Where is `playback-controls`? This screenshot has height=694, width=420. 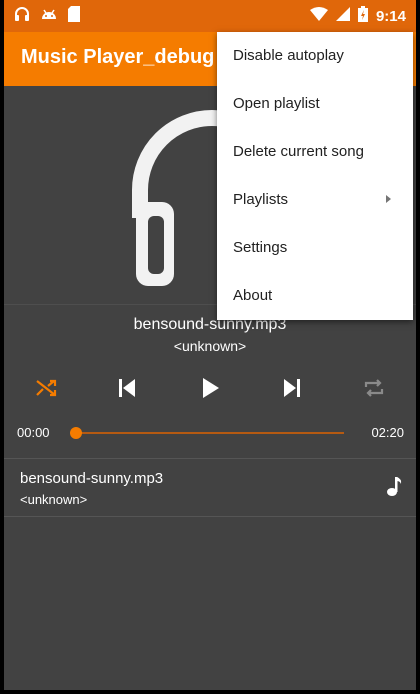 playback-controls is located at coordinates (210, 389).